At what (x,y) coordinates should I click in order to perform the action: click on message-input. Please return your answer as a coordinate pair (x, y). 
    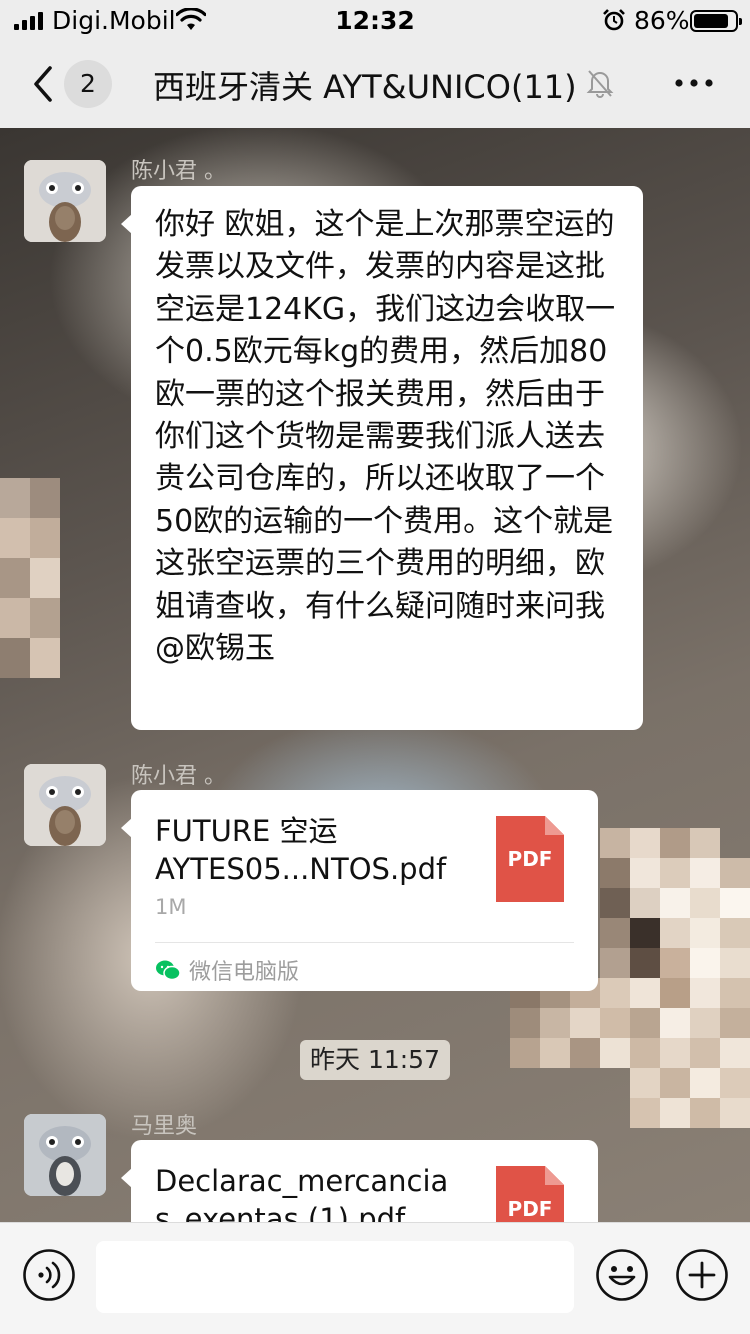
    Looking at the image, I should click on (335, 1277).